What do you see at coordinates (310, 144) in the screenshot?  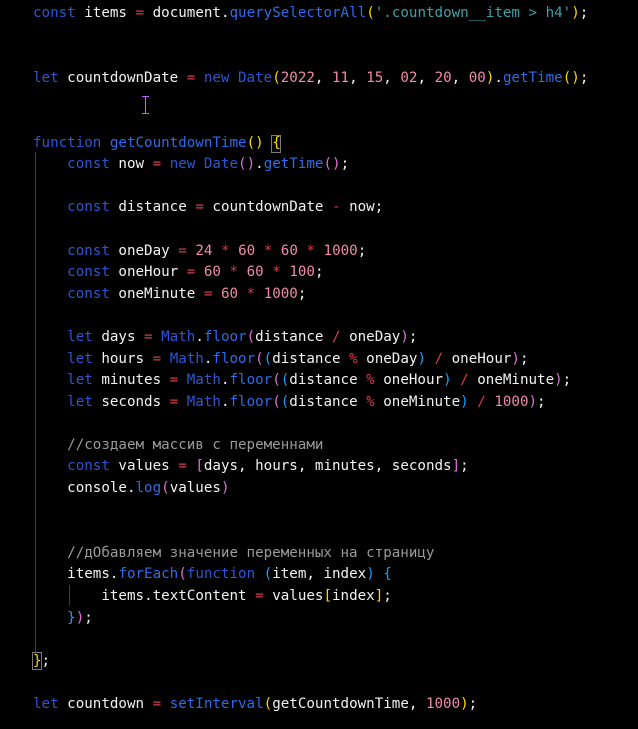 I see `code-line: function getCountdownTime() {` at bounding box center [310, 144].